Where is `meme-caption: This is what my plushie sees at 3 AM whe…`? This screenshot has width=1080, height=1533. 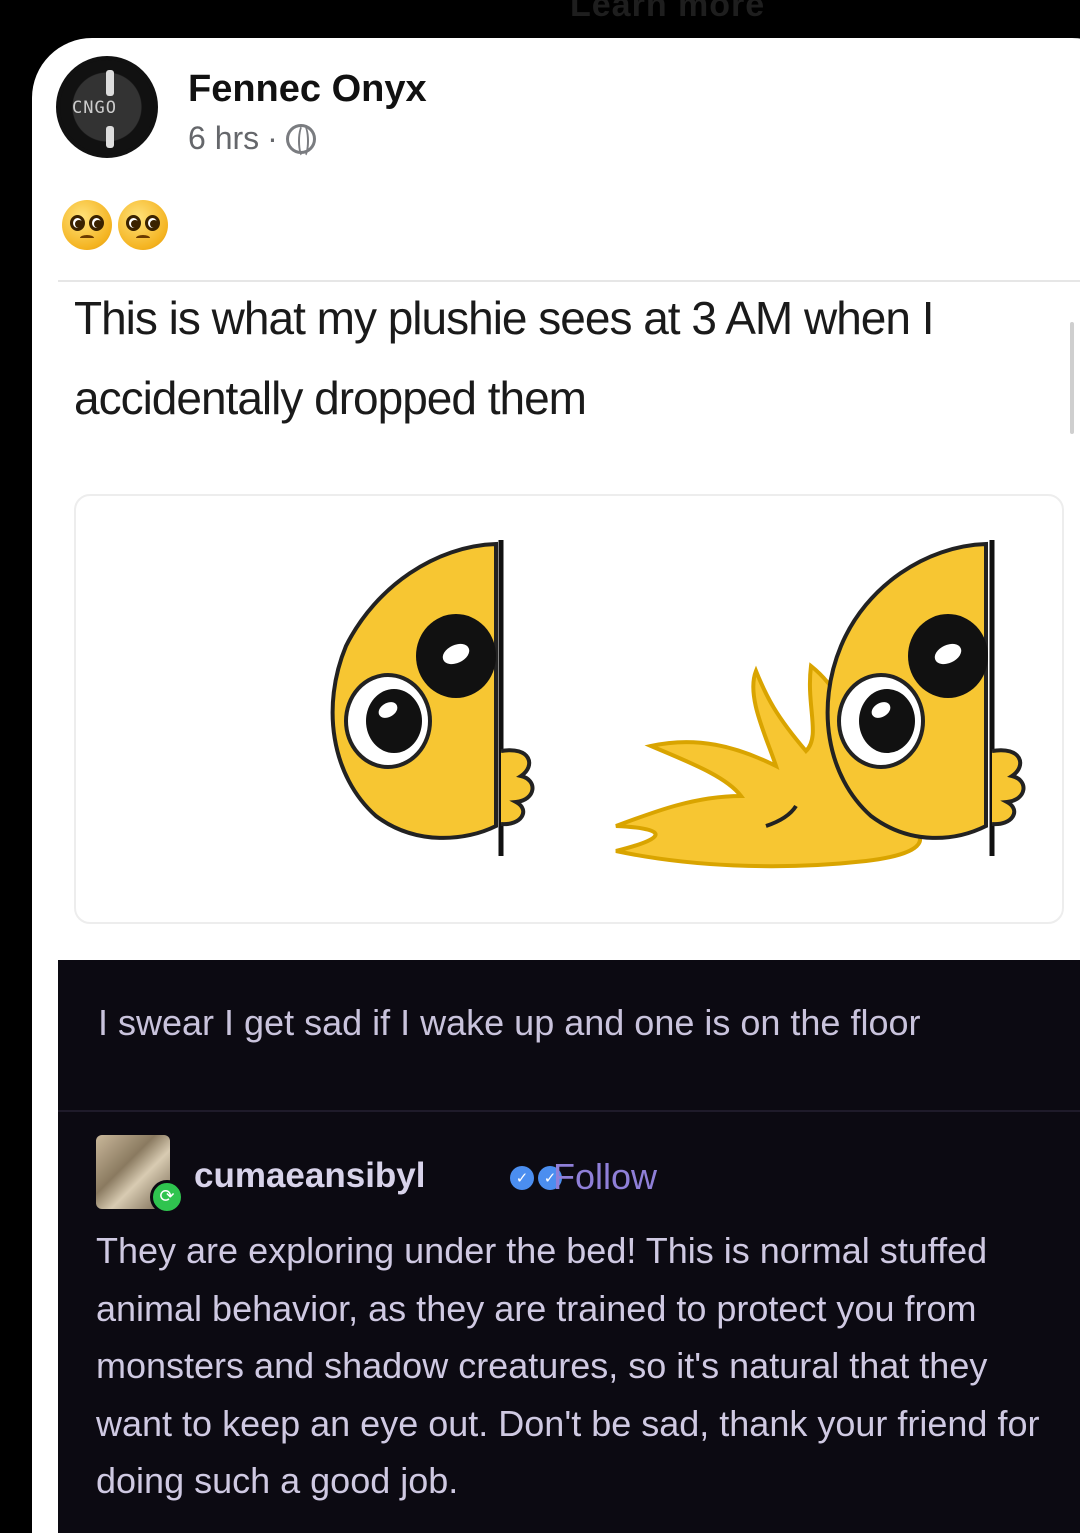 meme-caption: This is what my plushie sees at 3 AM whe… is located at coordinates (504, 358).